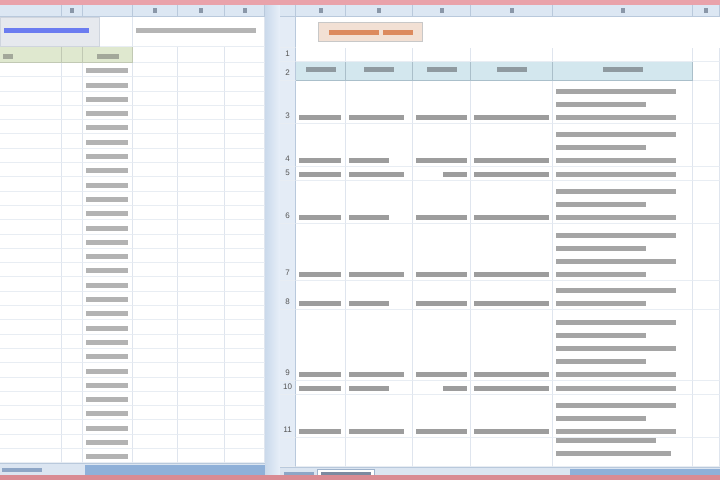 The height and width of the screenshot is (480, 720). What do you see at coordinates (50, 32) in the screenshot?
I see `link-button` at bounding box center [50, 32].